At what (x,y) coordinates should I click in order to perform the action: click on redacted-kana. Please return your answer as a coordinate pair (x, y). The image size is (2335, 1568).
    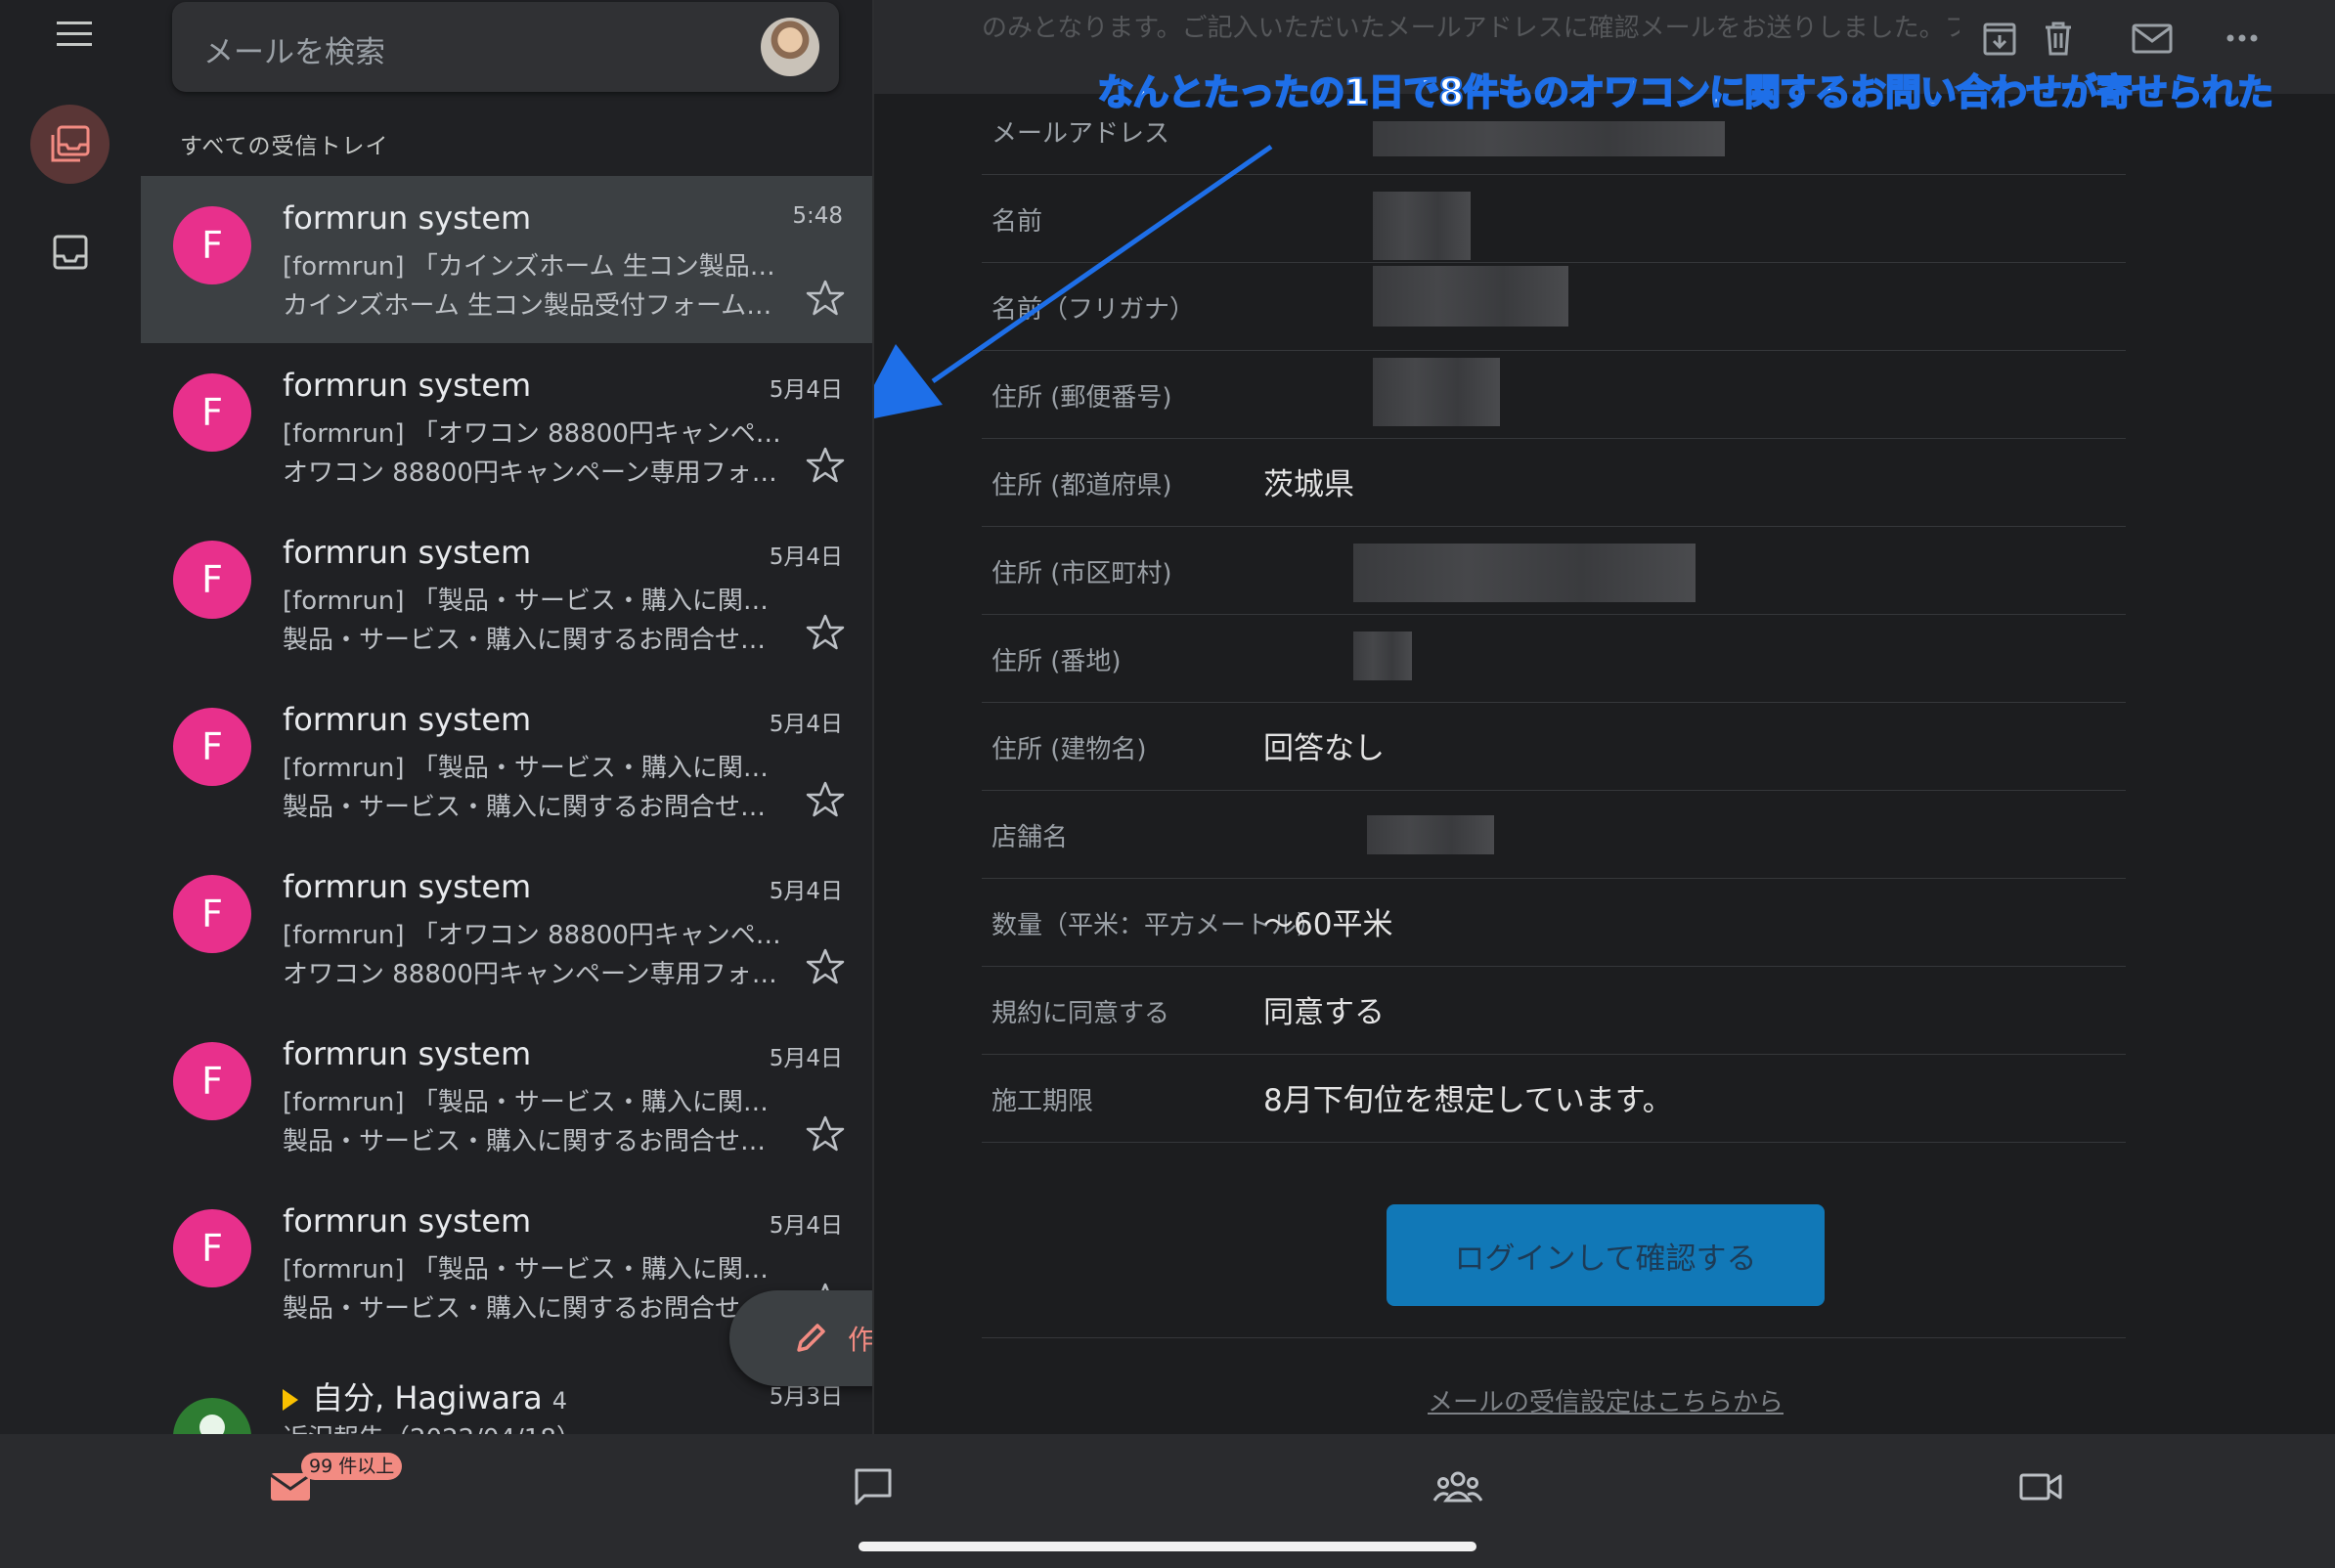
    Looking at the image, I should click on (1470, 297).